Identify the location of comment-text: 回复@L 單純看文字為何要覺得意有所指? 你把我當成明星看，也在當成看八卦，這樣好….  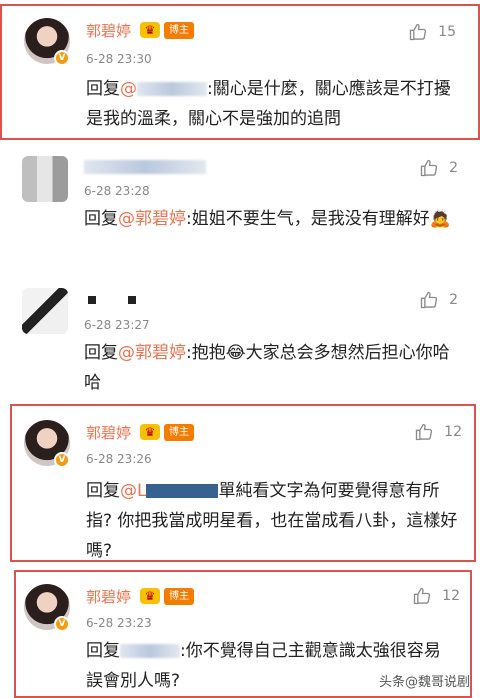
(272, 521).